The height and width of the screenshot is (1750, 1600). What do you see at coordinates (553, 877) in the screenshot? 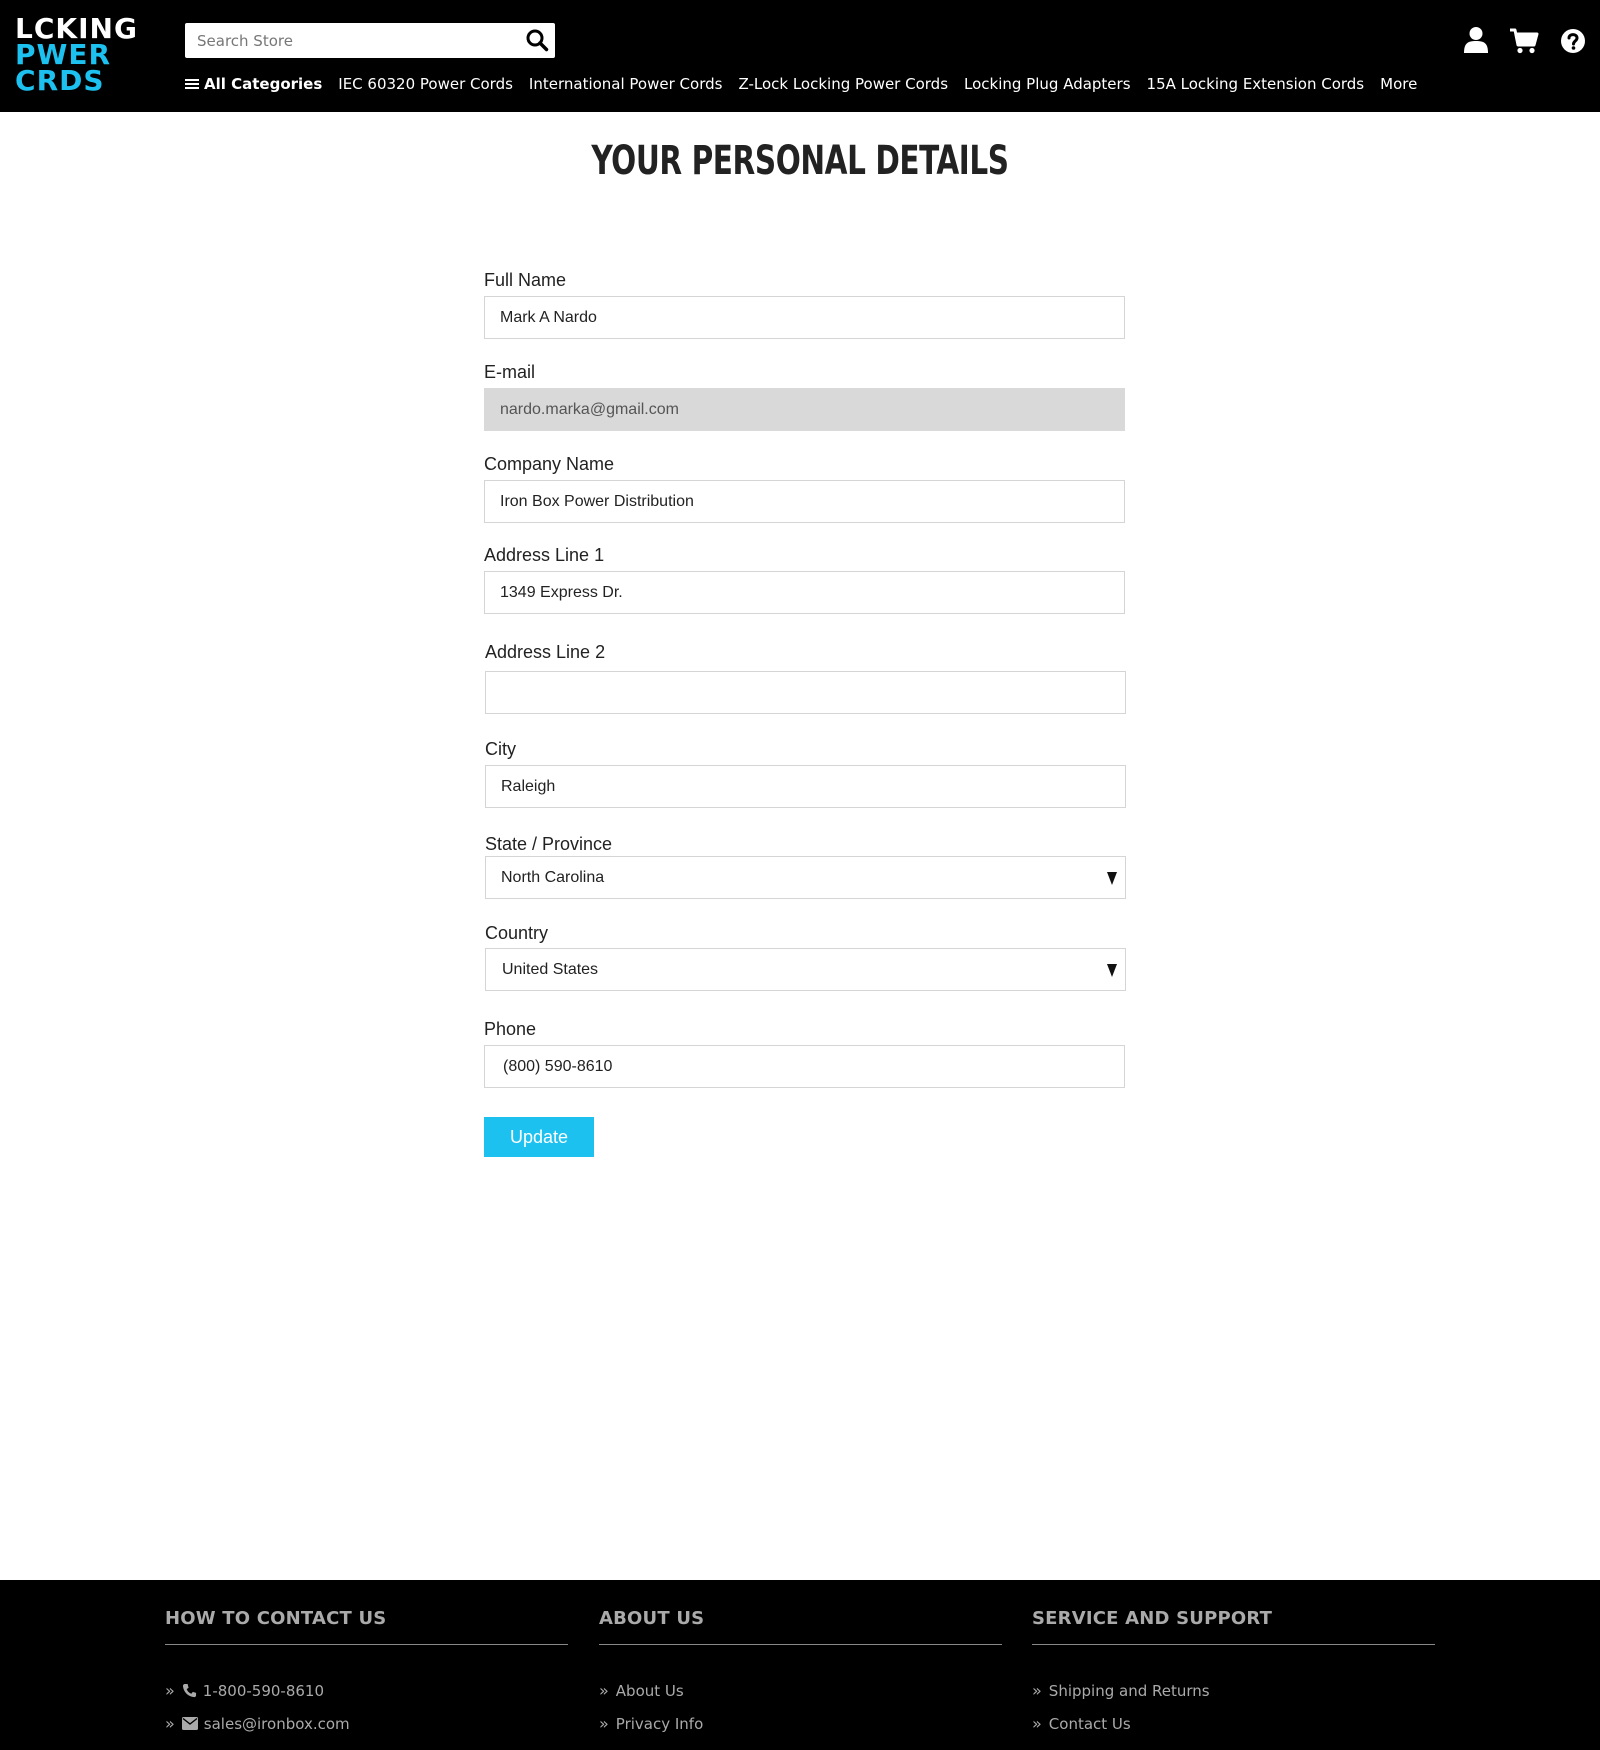
I see `state-province-value: North Carolina` at bounding box center [553, 877].